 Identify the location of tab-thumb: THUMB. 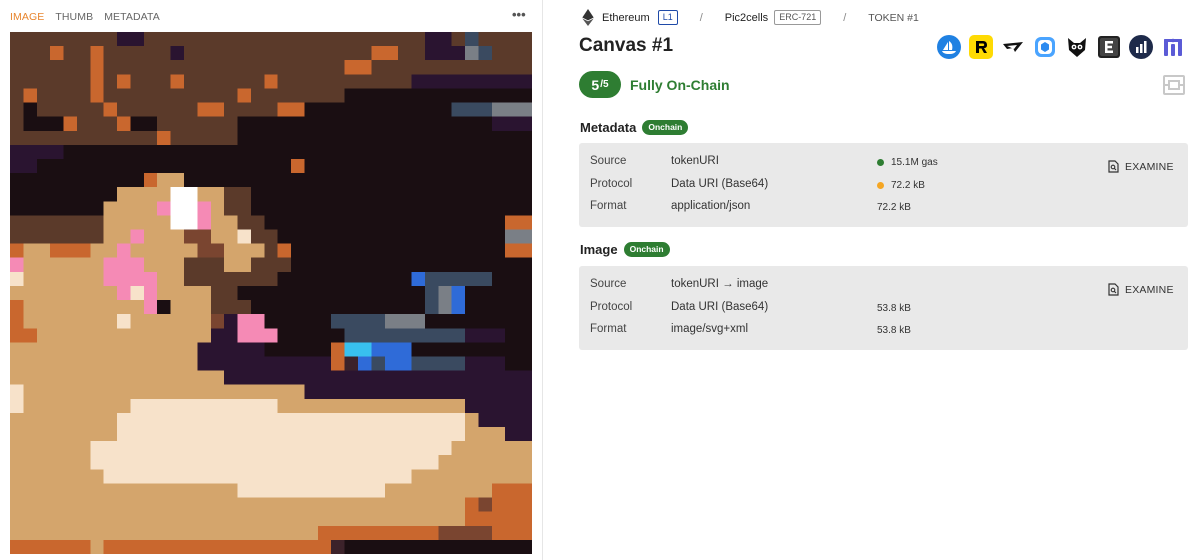
(74, 17).